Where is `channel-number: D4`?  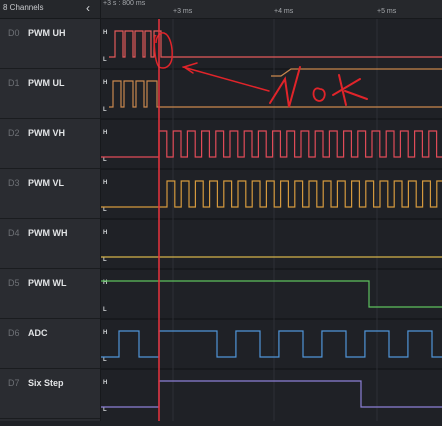 channel-number: D4 is located at coordinates (14, 233).